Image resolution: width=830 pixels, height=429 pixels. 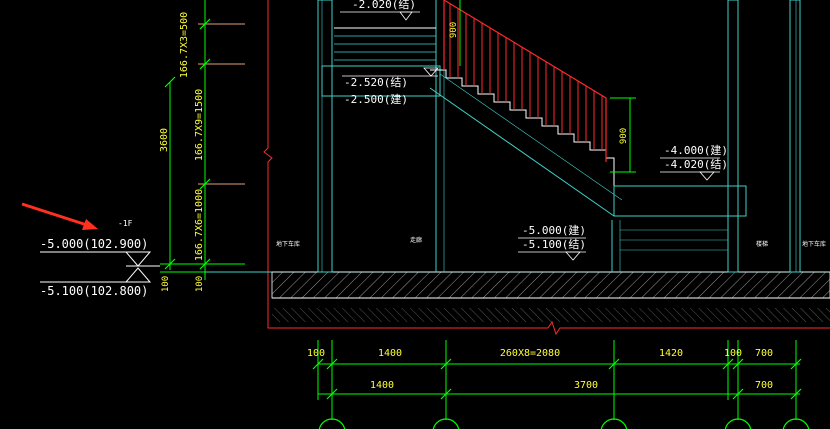 What do you see at coordinates (554, 230) in the screenshot?
I see `elevation-bottom-1: -5.000(建)` at bounding box center [554, 230].